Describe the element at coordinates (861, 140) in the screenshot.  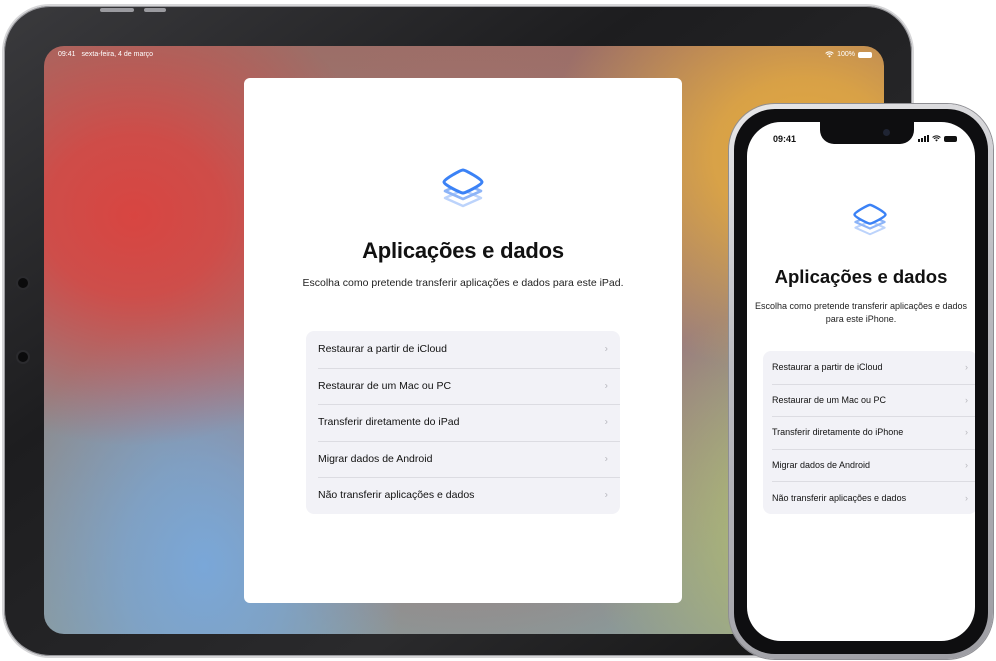
I see `iphone-status-bar: 09:41` at that location.